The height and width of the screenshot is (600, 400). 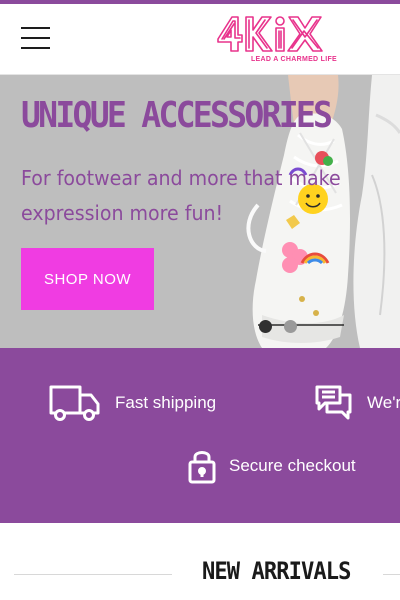 I want to click on feature-label: Fast shipping, so click(x=166, y=402).